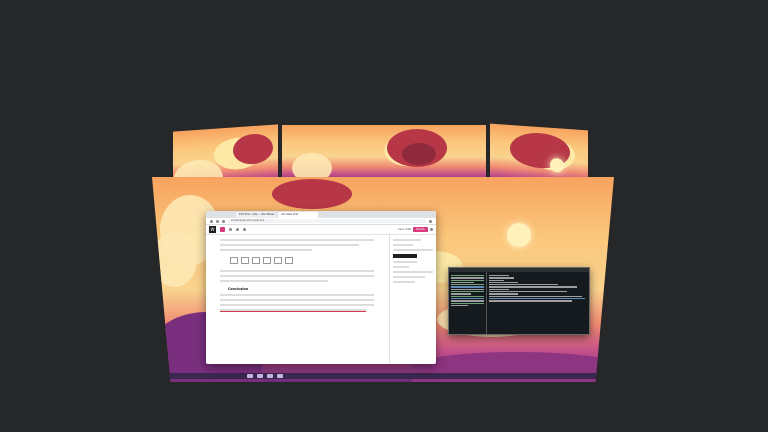  I want to click on sidebar-action-button, so click(405, 256).